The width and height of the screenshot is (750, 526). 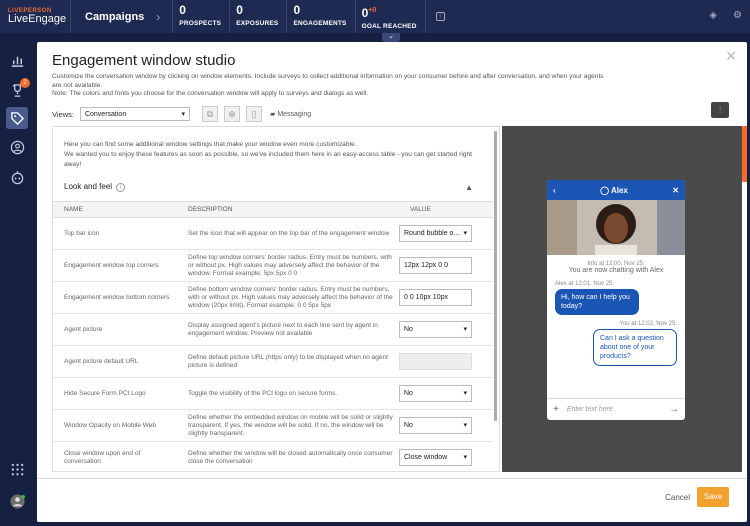 I want to click on notification-badge: 2, so click(x=25, y=83).